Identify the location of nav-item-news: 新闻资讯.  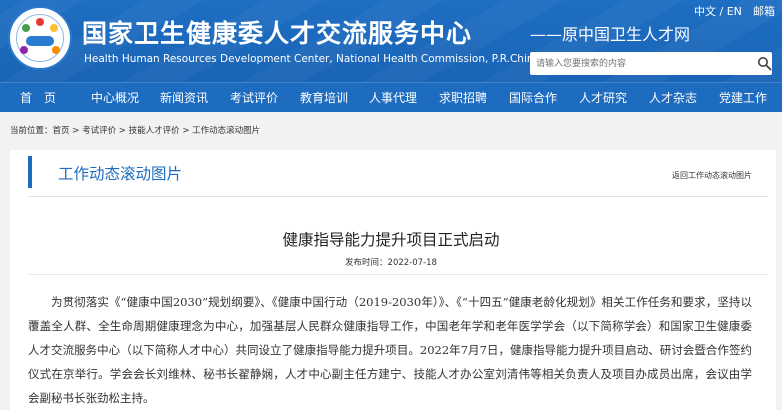
(184, 98).